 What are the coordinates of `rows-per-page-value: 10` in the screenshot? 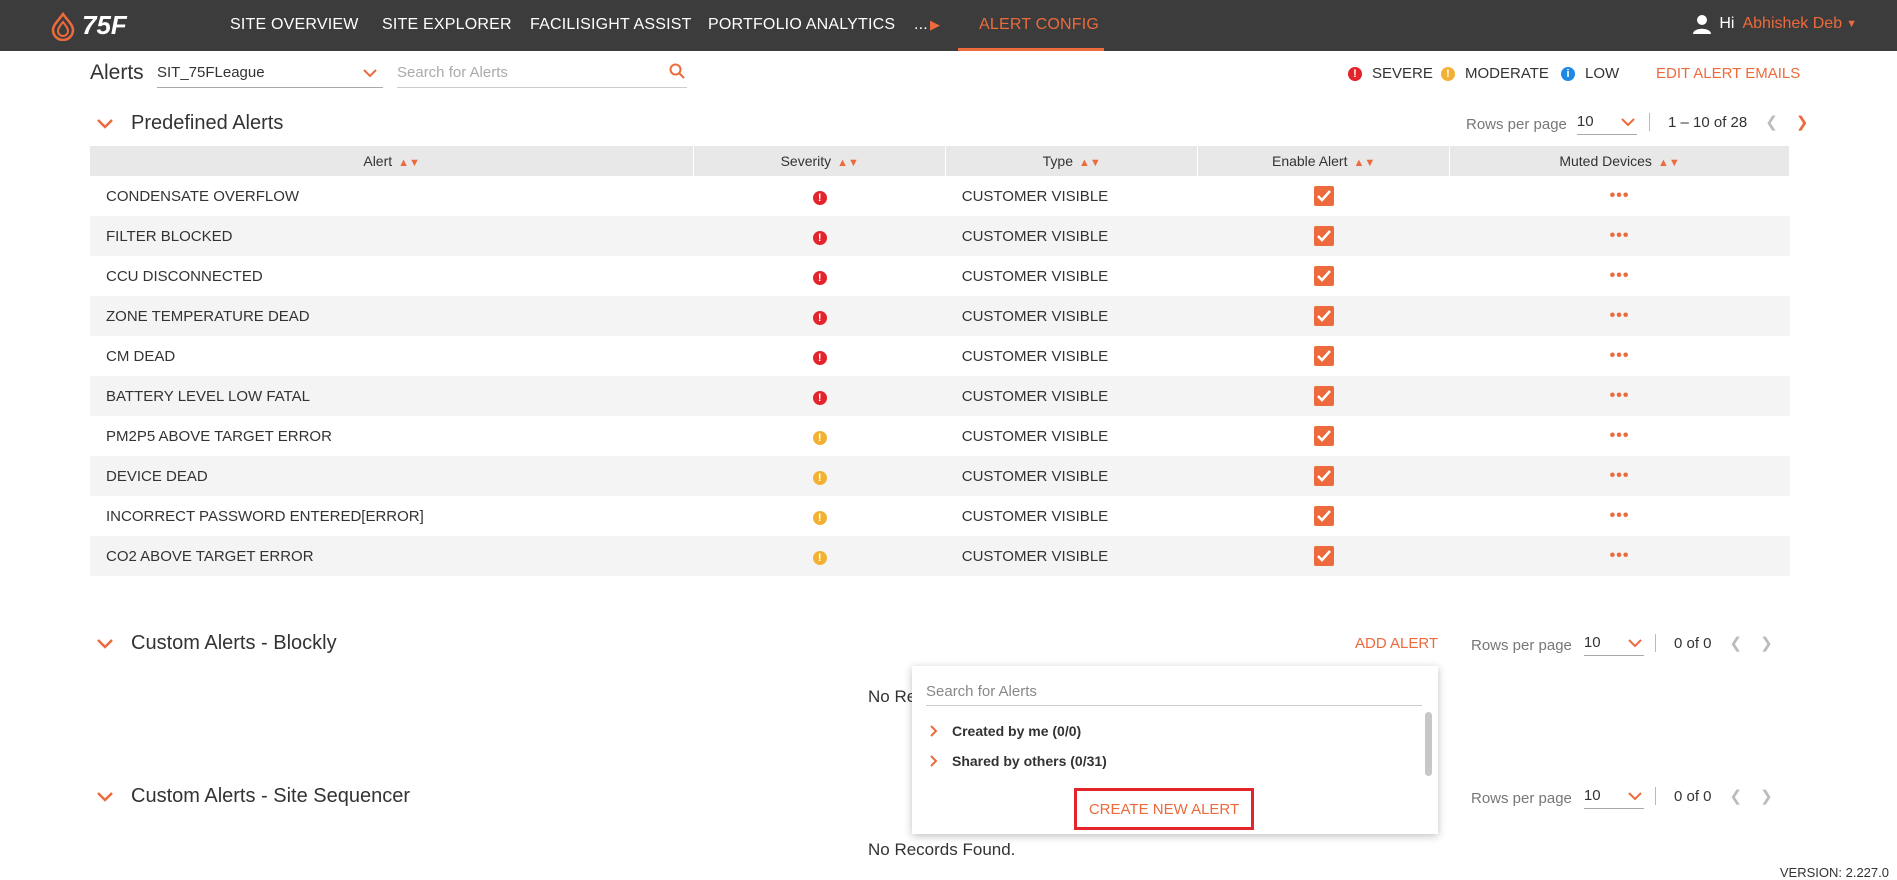 It's located at (1592, 795).